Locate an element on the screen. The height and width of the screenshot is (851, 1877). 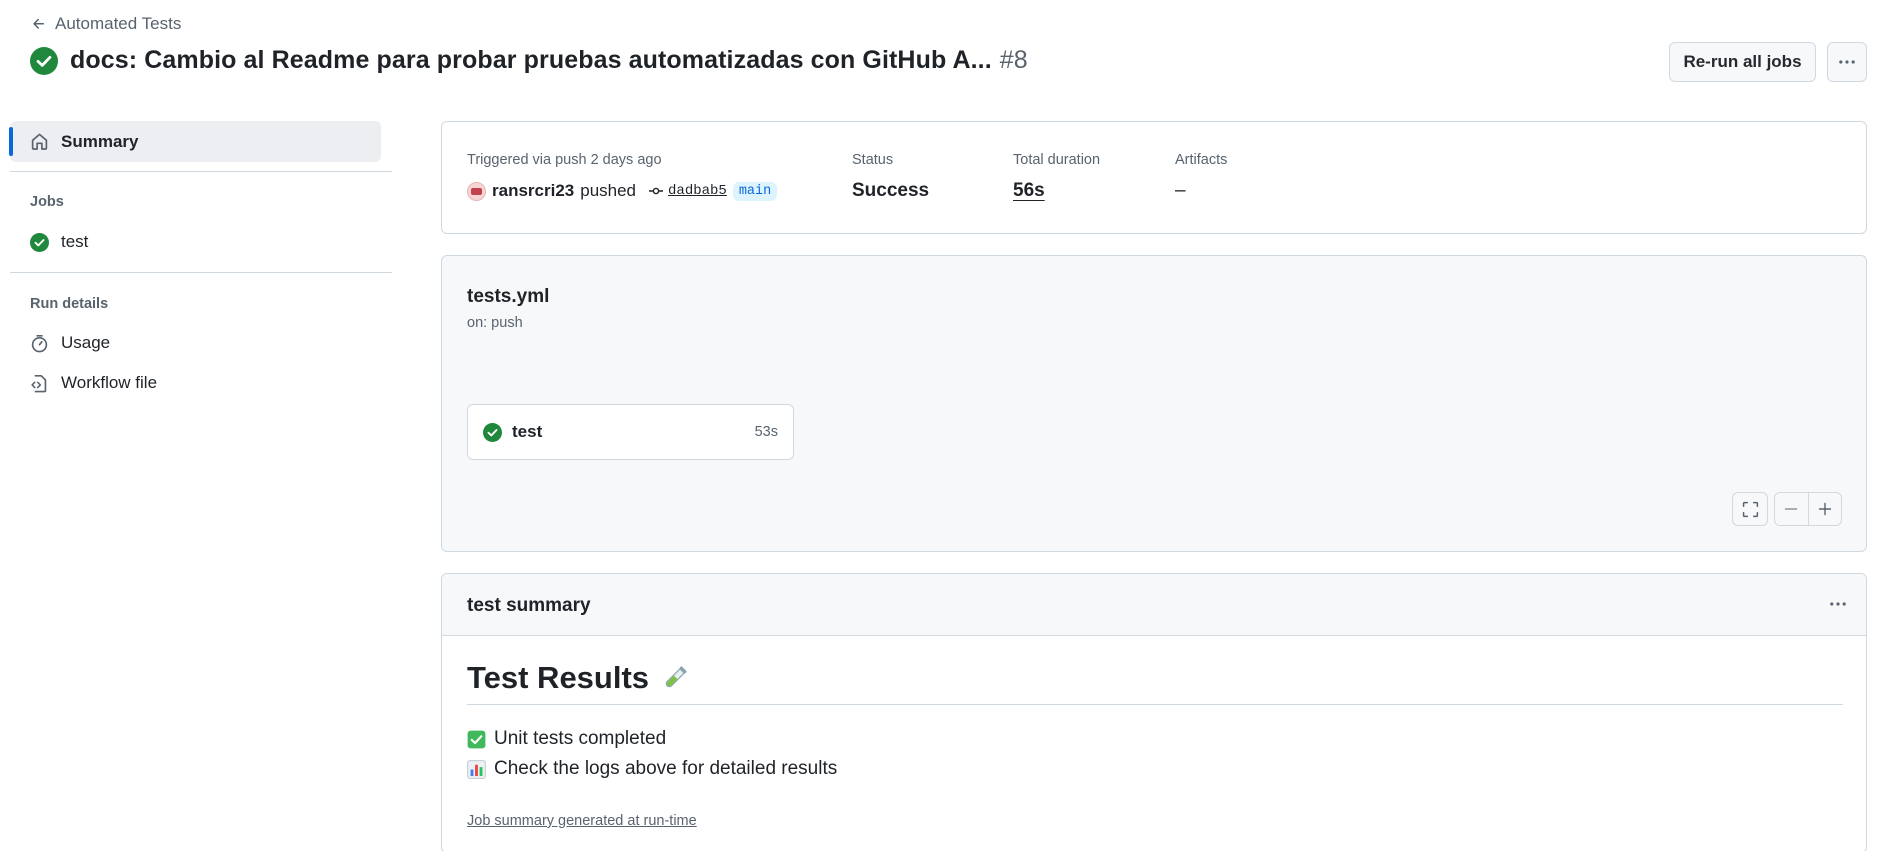
zoom-controls is located at coordinates (1808, 509).